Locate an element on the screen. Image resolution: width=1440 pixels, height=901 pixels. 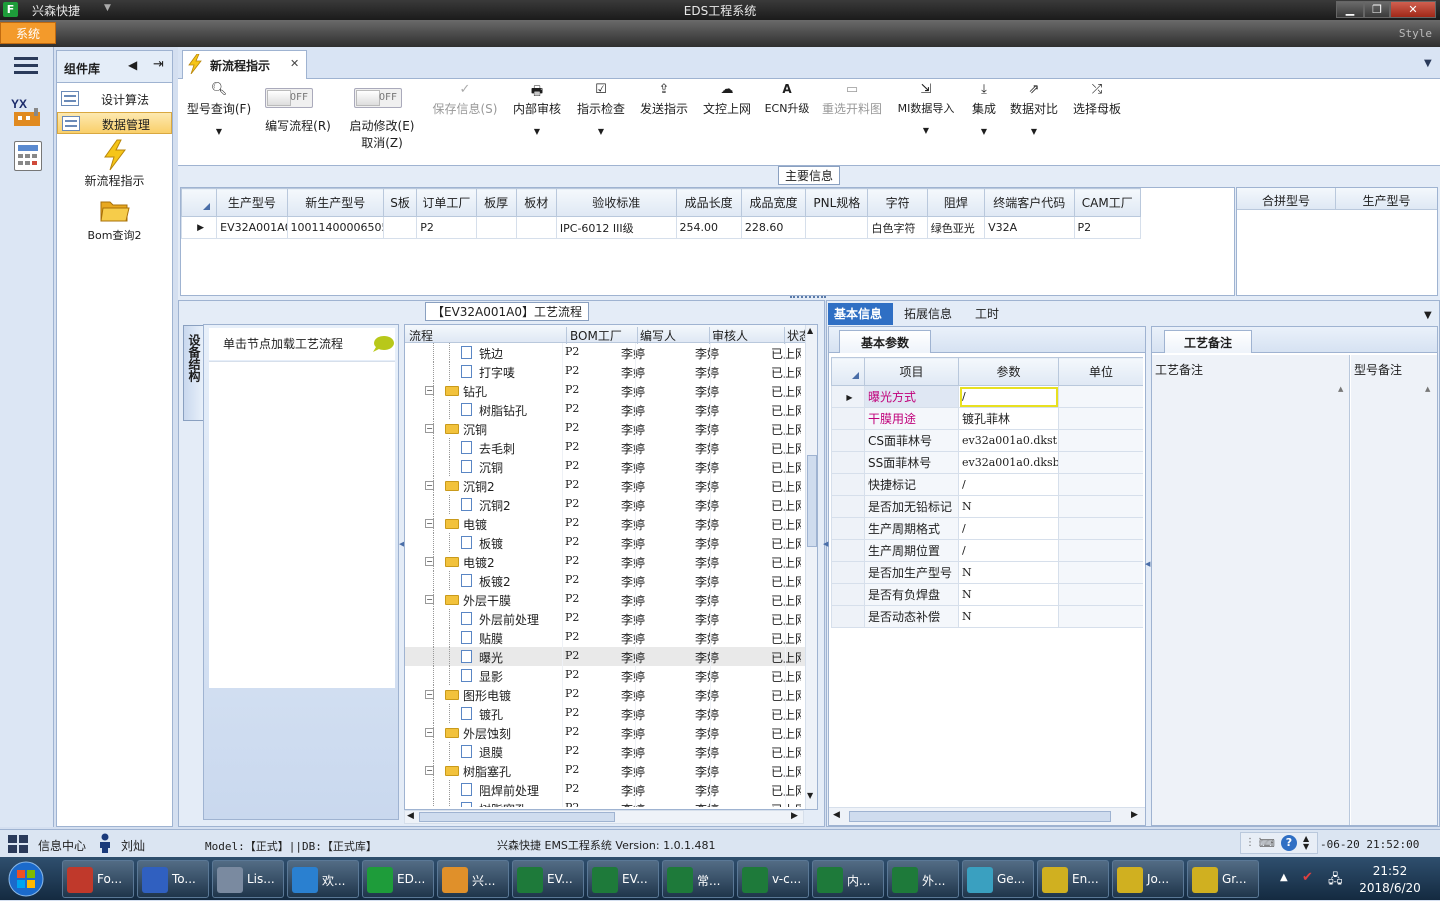
maximize-button: ❐ is located at coordinates (1377, 9).